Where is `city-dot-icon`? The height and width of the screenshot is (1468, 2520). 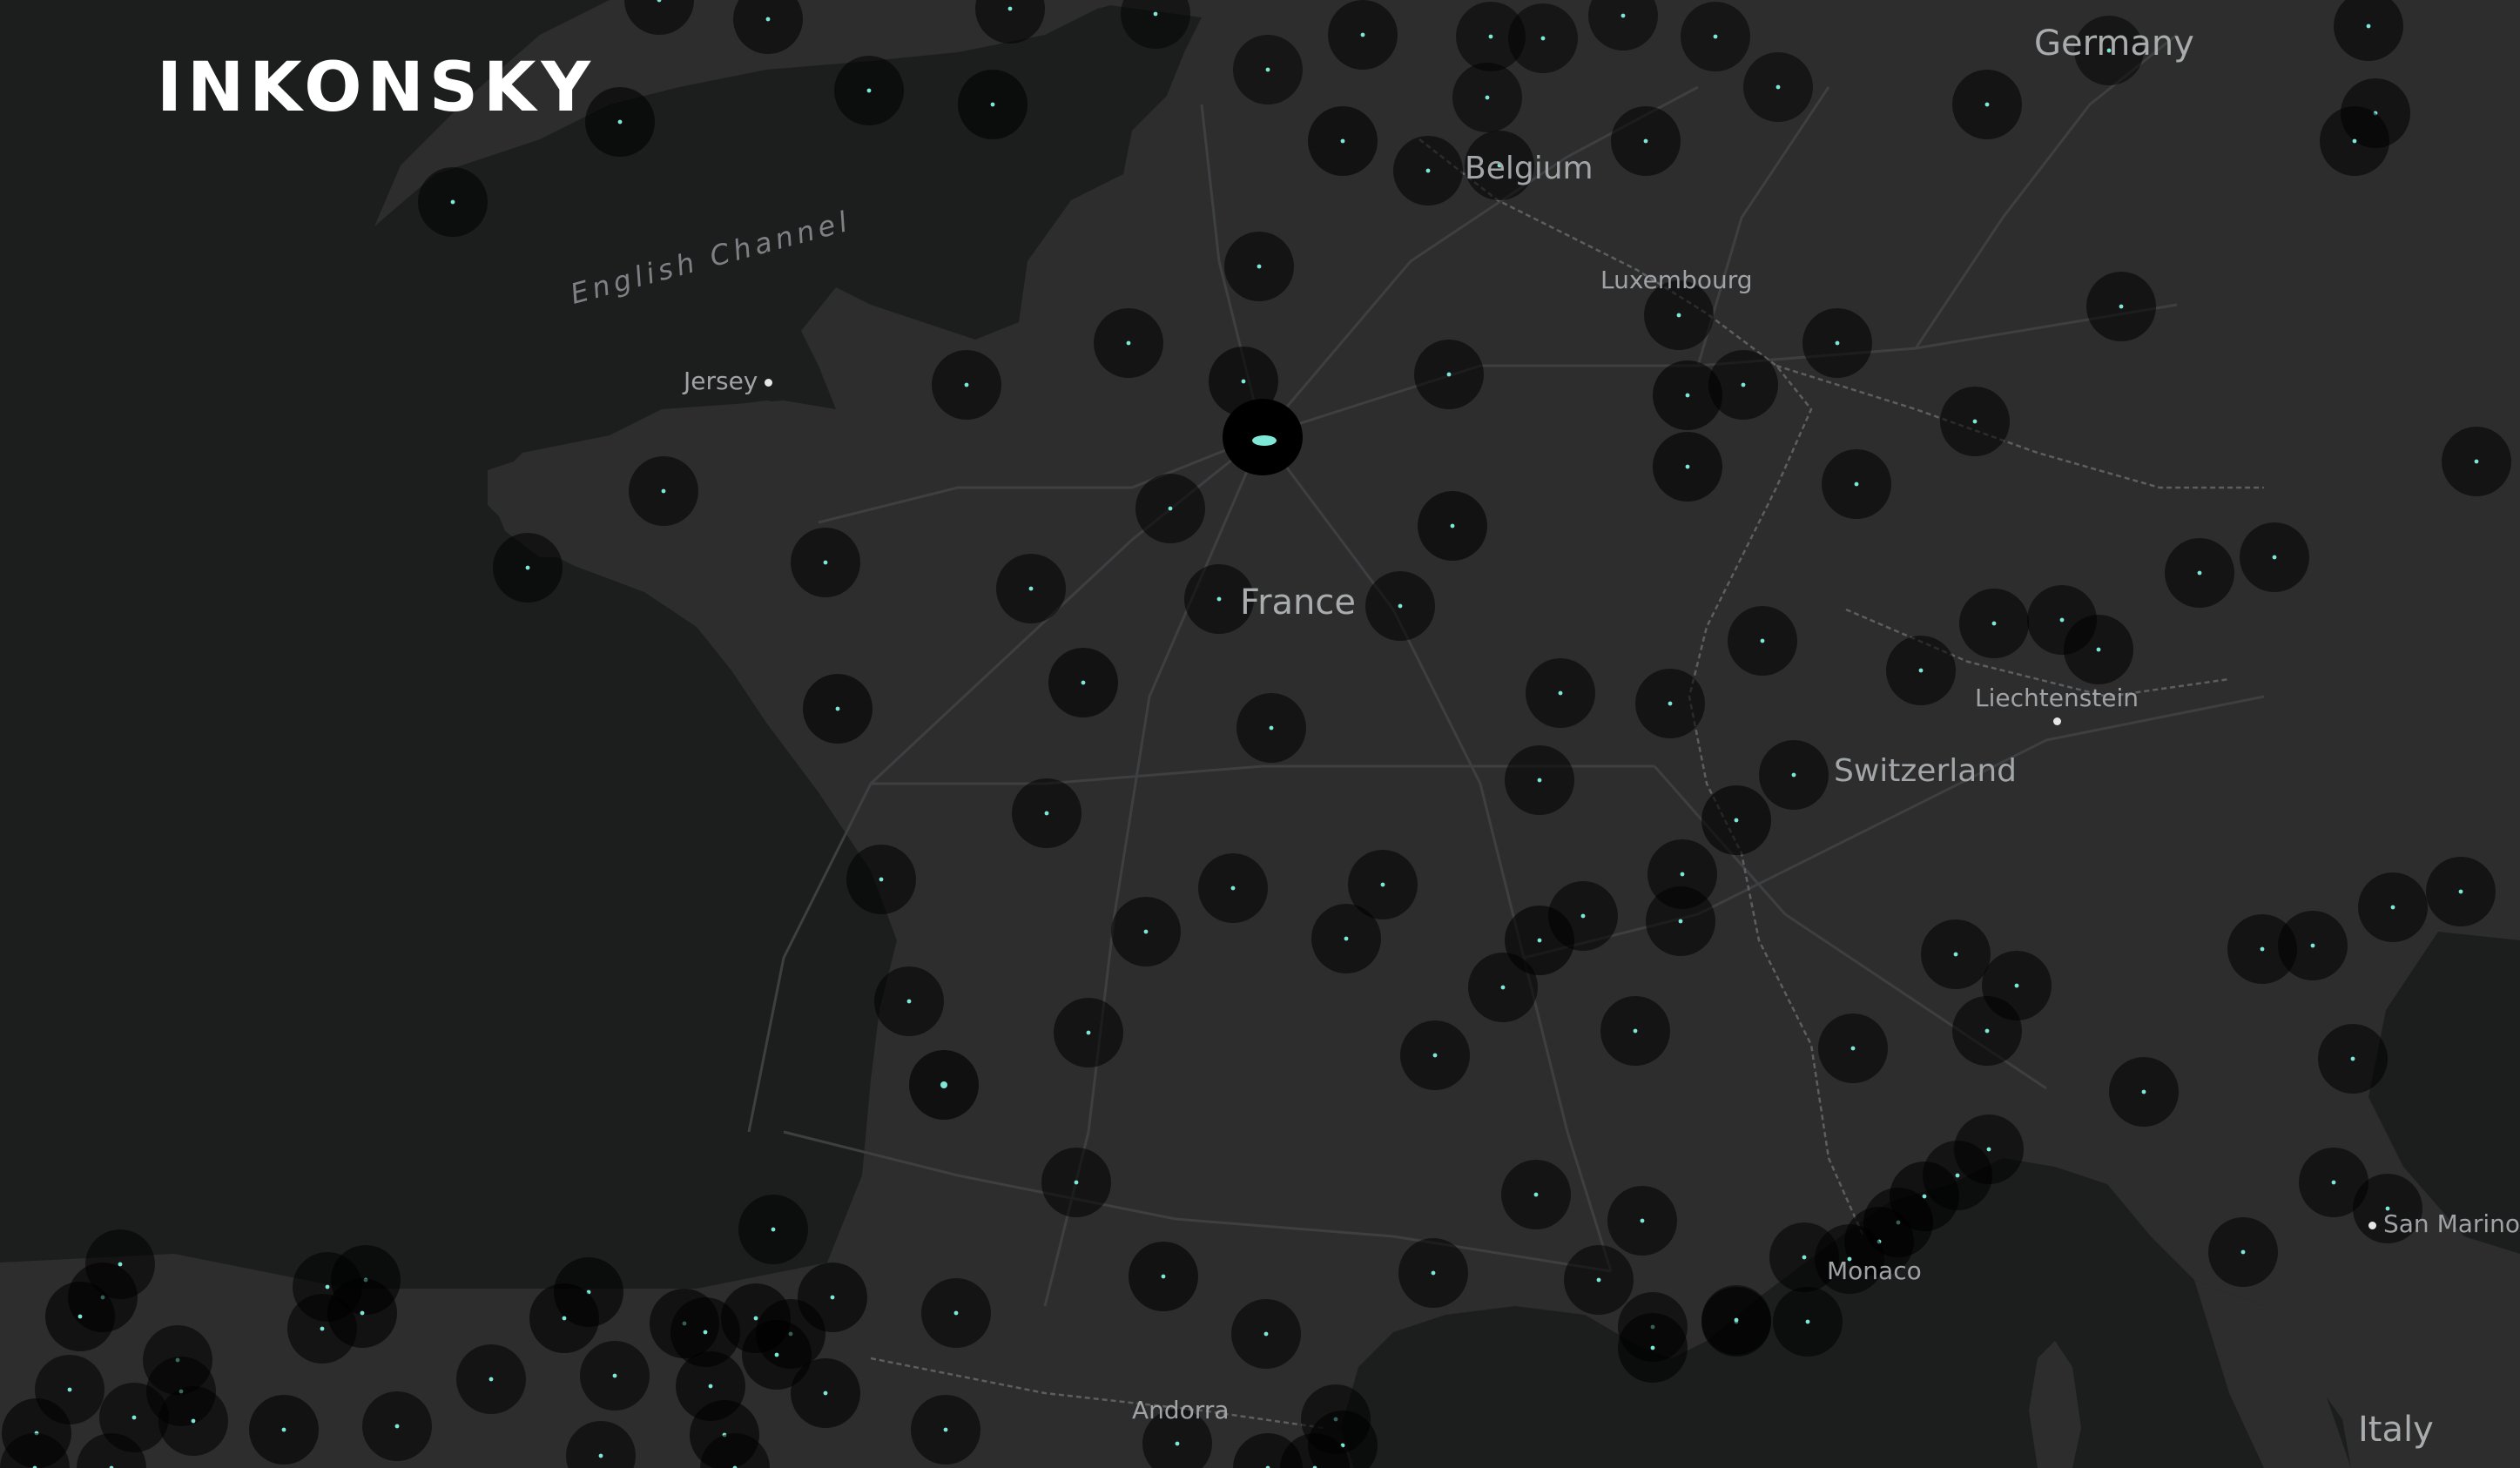 city-dot-icon is located at coordinates (2372, 1225).